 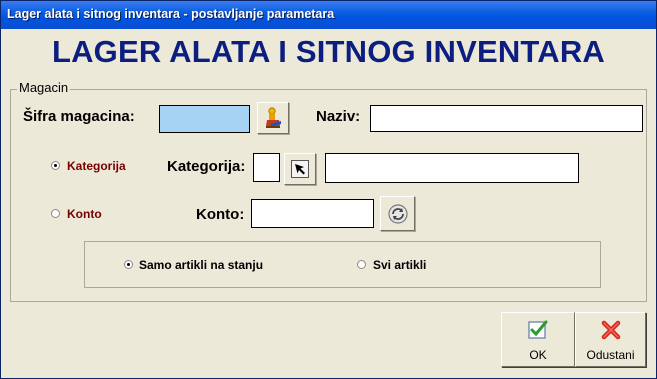 I want to click on kategorija-name-input, so click(x=452, y=168).